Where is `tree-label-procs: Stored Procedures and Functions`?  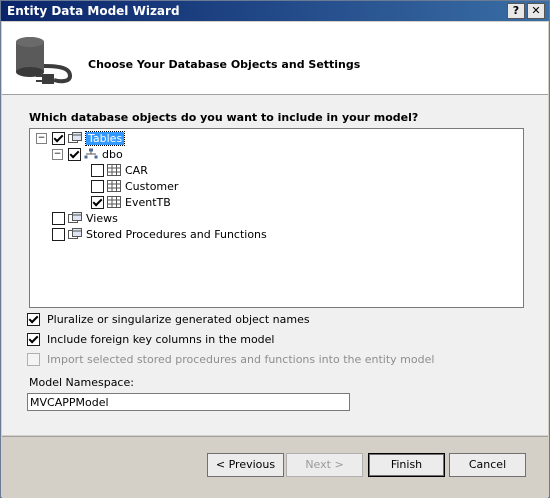 tree-label-procs: Stored Procedures and Functions is located at coordinates (176, 234).